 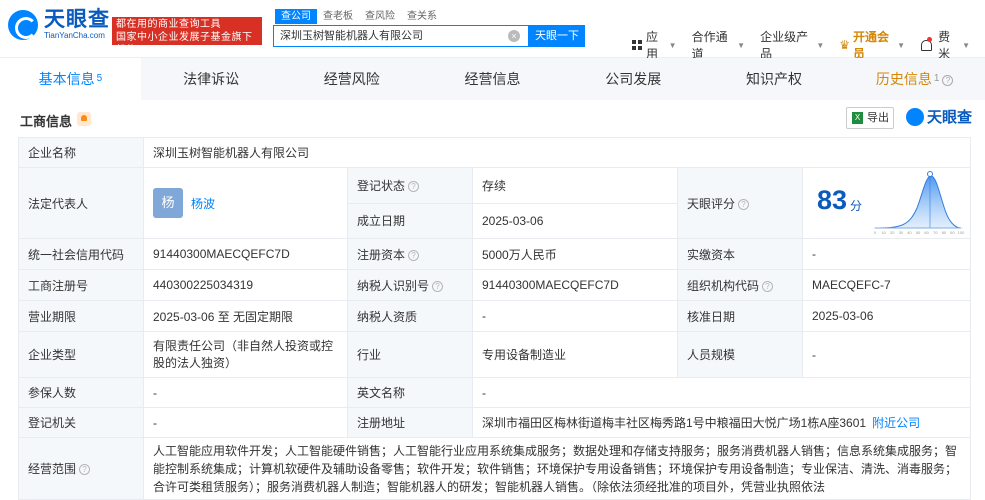 I want to click on distribution-curve, so click(x=918, y=202).